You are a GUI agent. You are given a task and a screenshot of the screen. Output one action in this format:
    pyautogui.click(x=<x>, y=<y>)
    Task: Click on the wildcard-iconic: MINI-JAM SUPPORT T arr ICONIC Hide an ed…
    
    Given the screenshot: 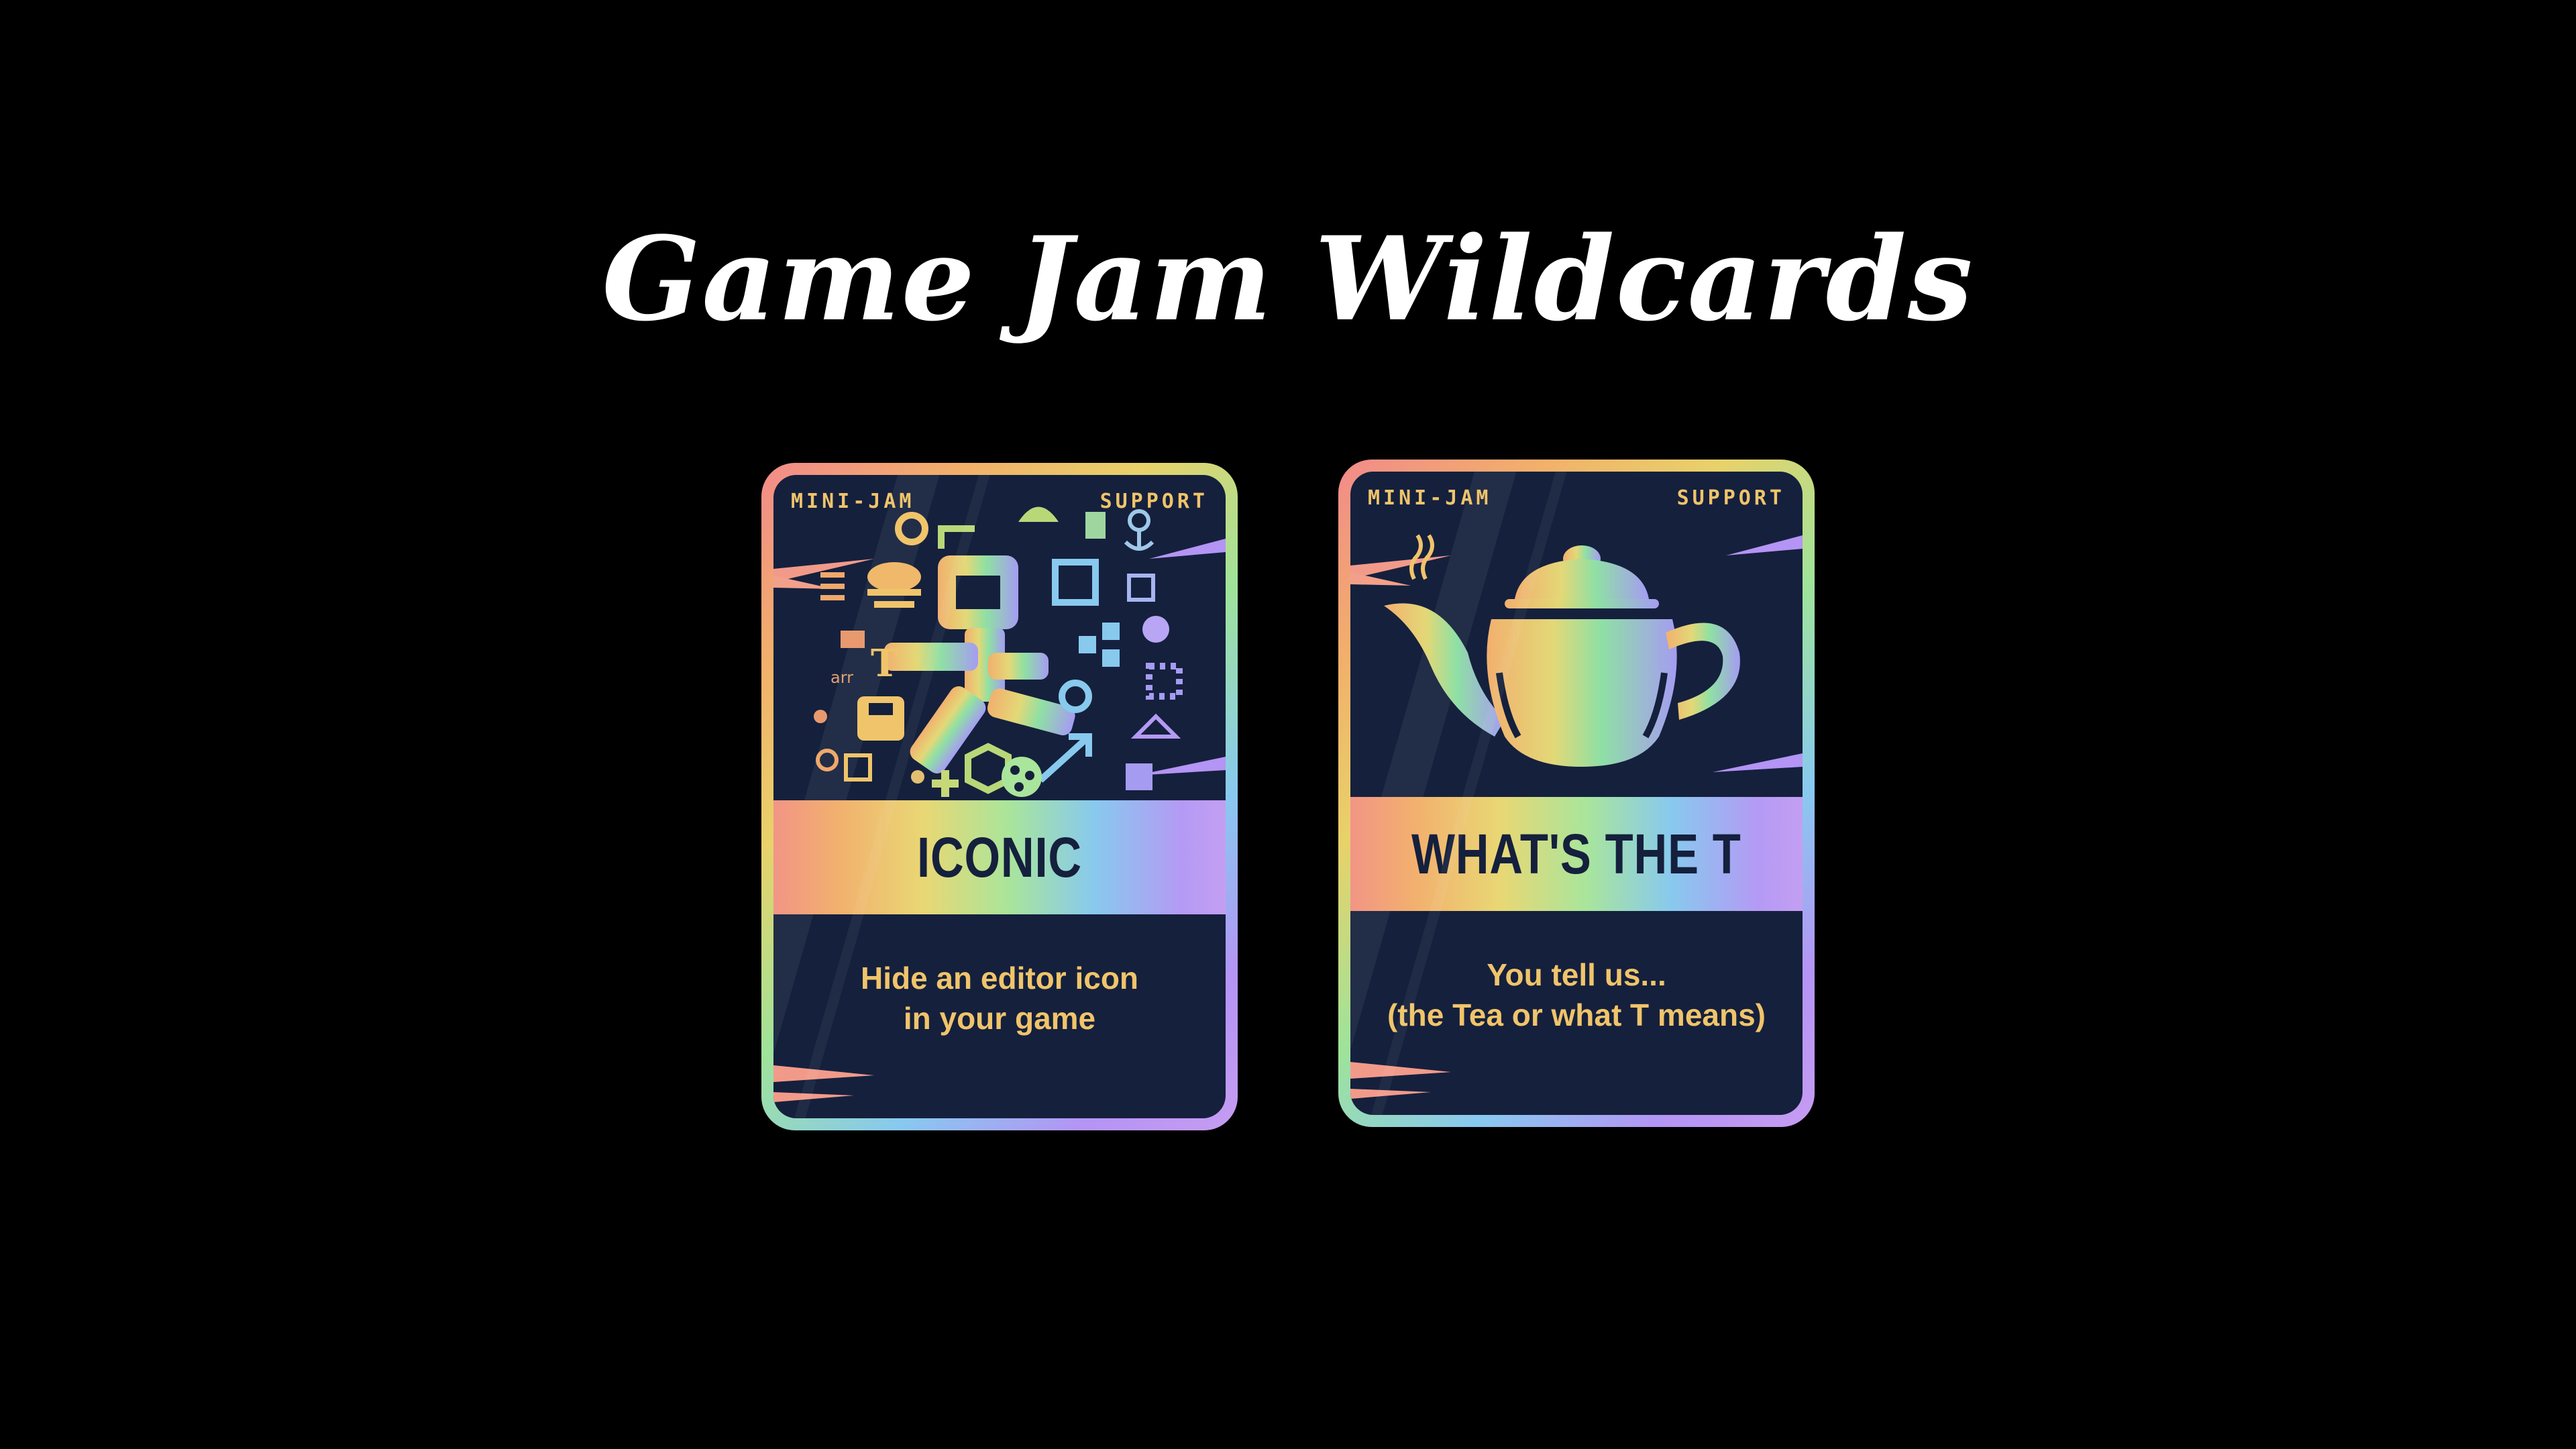 What is the action you would take?
    pyautogui.click(x=999, y=796)
    